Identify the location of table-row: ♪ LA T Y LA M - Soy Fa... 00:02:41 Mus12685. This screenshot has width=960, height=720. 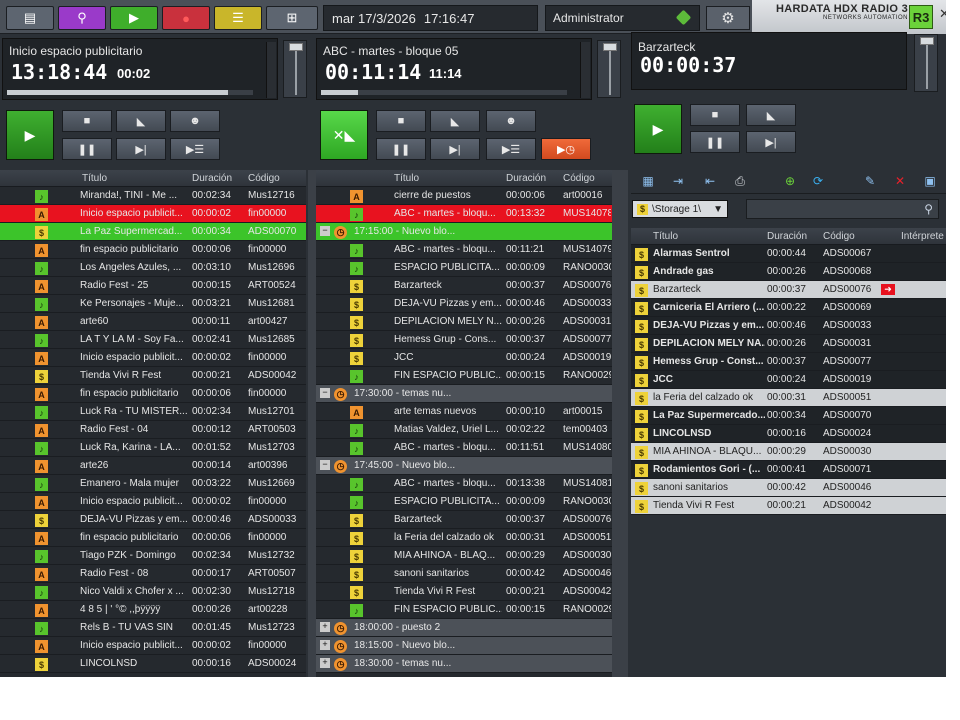
(153, 340).